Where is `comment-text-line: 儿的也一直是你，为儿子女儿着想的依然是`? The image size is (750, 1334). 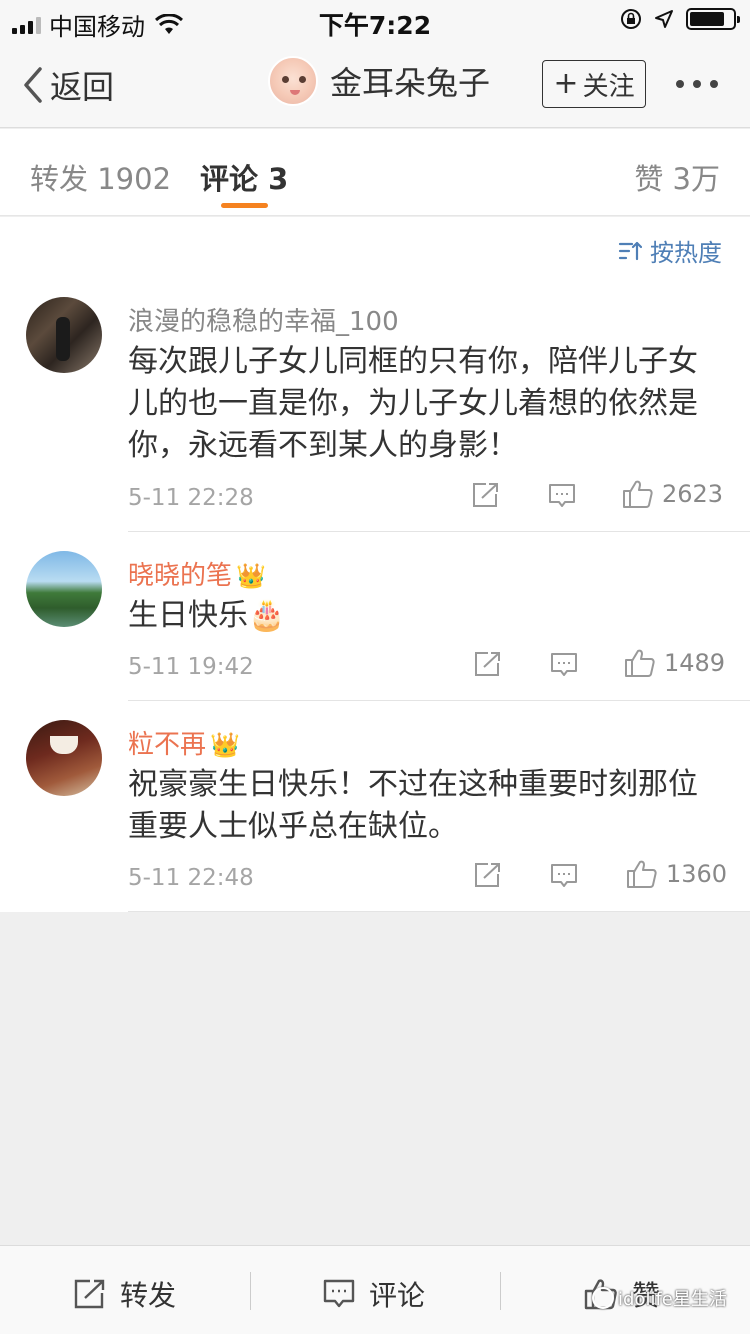 comment-text-line: 儿的也一直是你，为儿子女儿着想的依然是 is located at coordinates (413, 403).